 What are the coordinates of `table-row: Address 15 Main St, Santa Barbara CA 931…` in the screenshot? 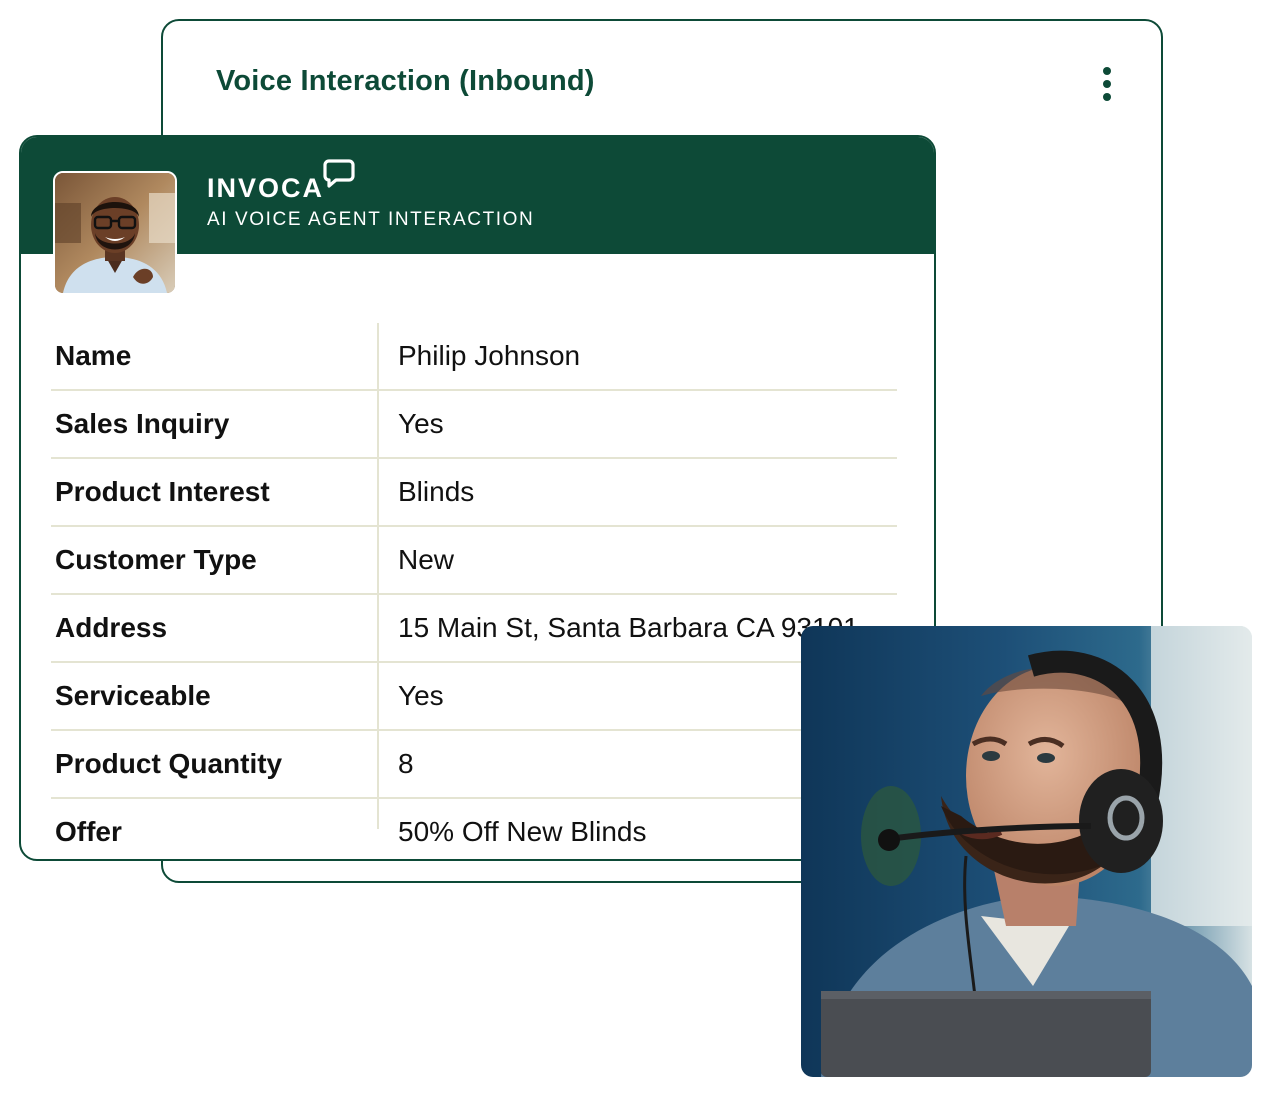 It's located at (474, 629).